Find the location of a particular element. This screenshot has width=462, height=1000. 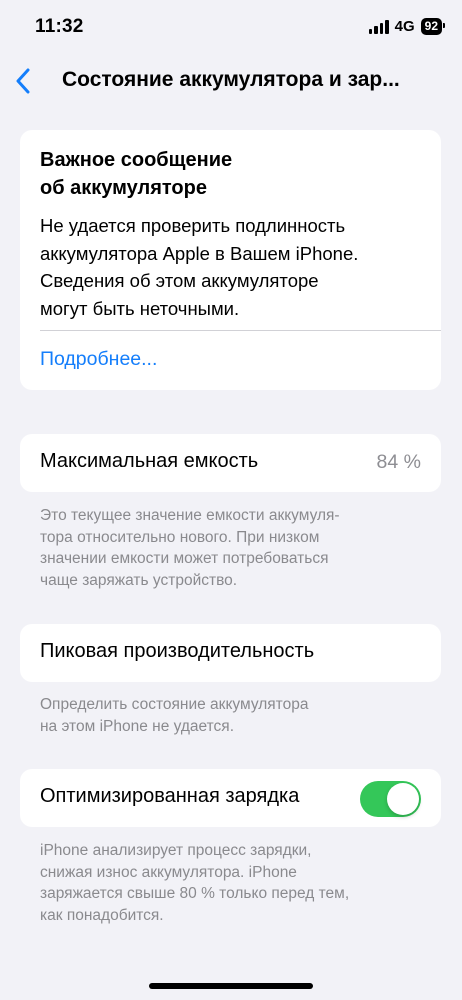

battery-level: 92 is located at coordinates (431, 26).